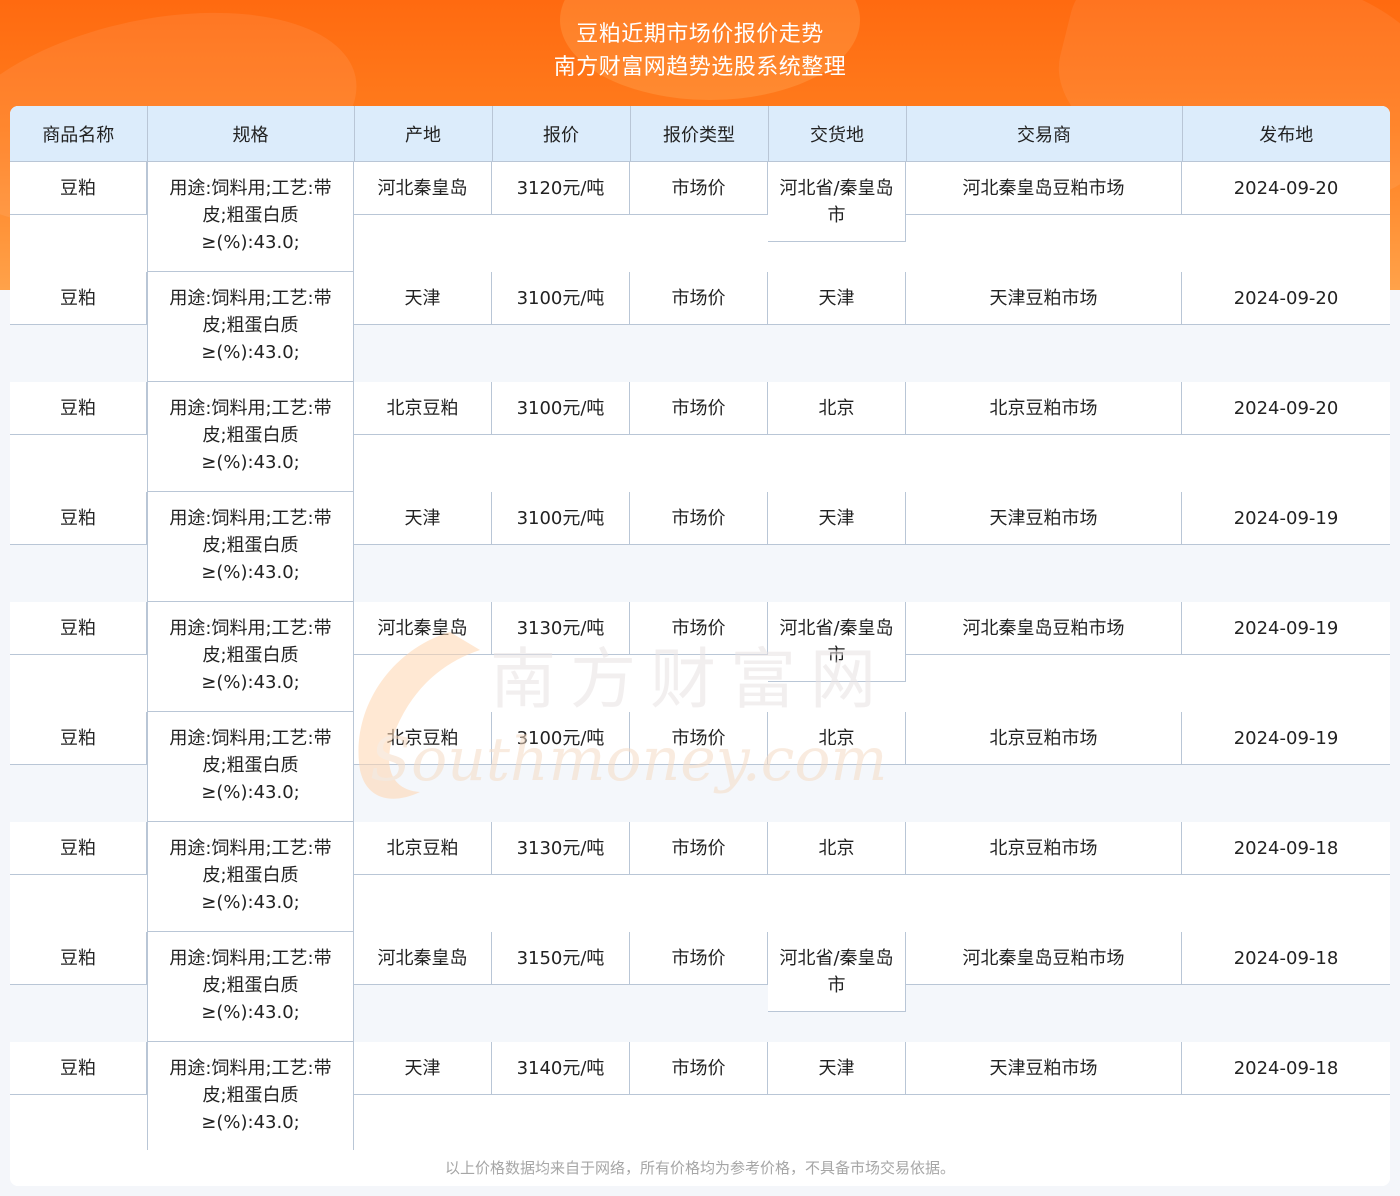 This screenshot has height=1196, width=1400. Describe the element at coordinates (837, 134) in the screenshot. I see `column-header-delivery: 交货地` at that location.